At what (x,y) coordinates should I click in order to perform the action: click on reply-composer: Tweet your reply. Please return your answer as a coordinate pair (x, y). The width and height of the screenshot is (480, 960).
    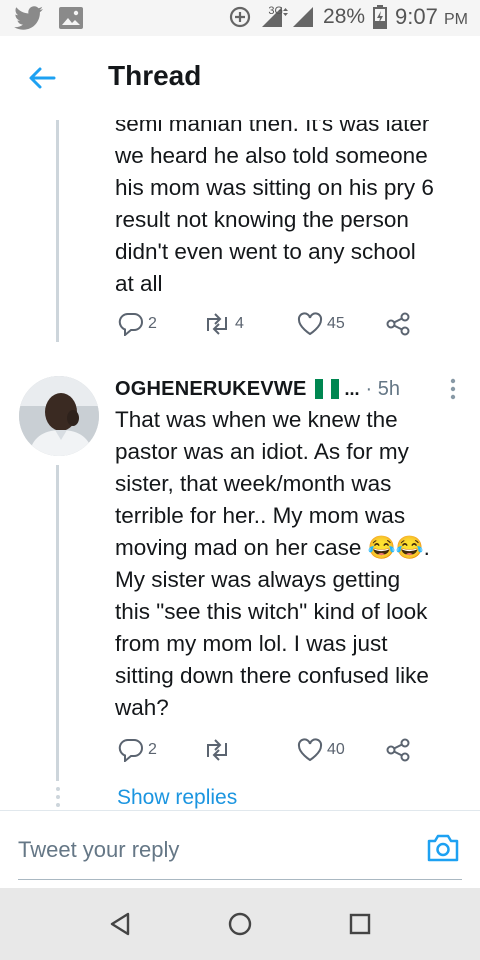
    Looking at the image, I should click on (240, 849).